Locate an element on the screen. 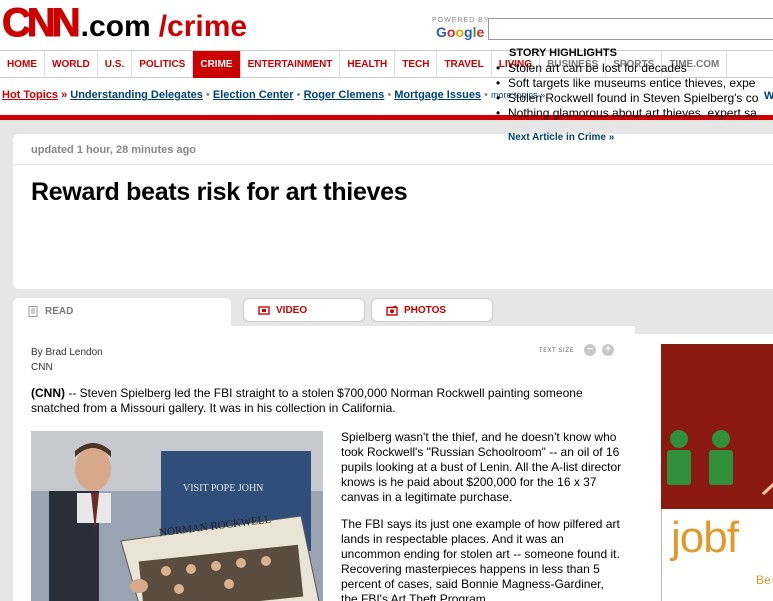 The image size is (773, 601). tab-video-label: VIDEO is located at coordinates (292, 310).